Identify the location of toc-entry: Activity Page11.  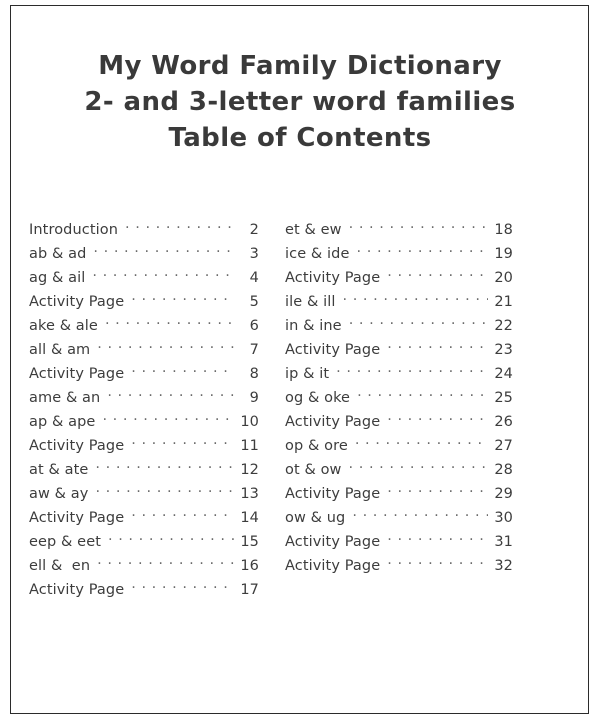
(144, 442).